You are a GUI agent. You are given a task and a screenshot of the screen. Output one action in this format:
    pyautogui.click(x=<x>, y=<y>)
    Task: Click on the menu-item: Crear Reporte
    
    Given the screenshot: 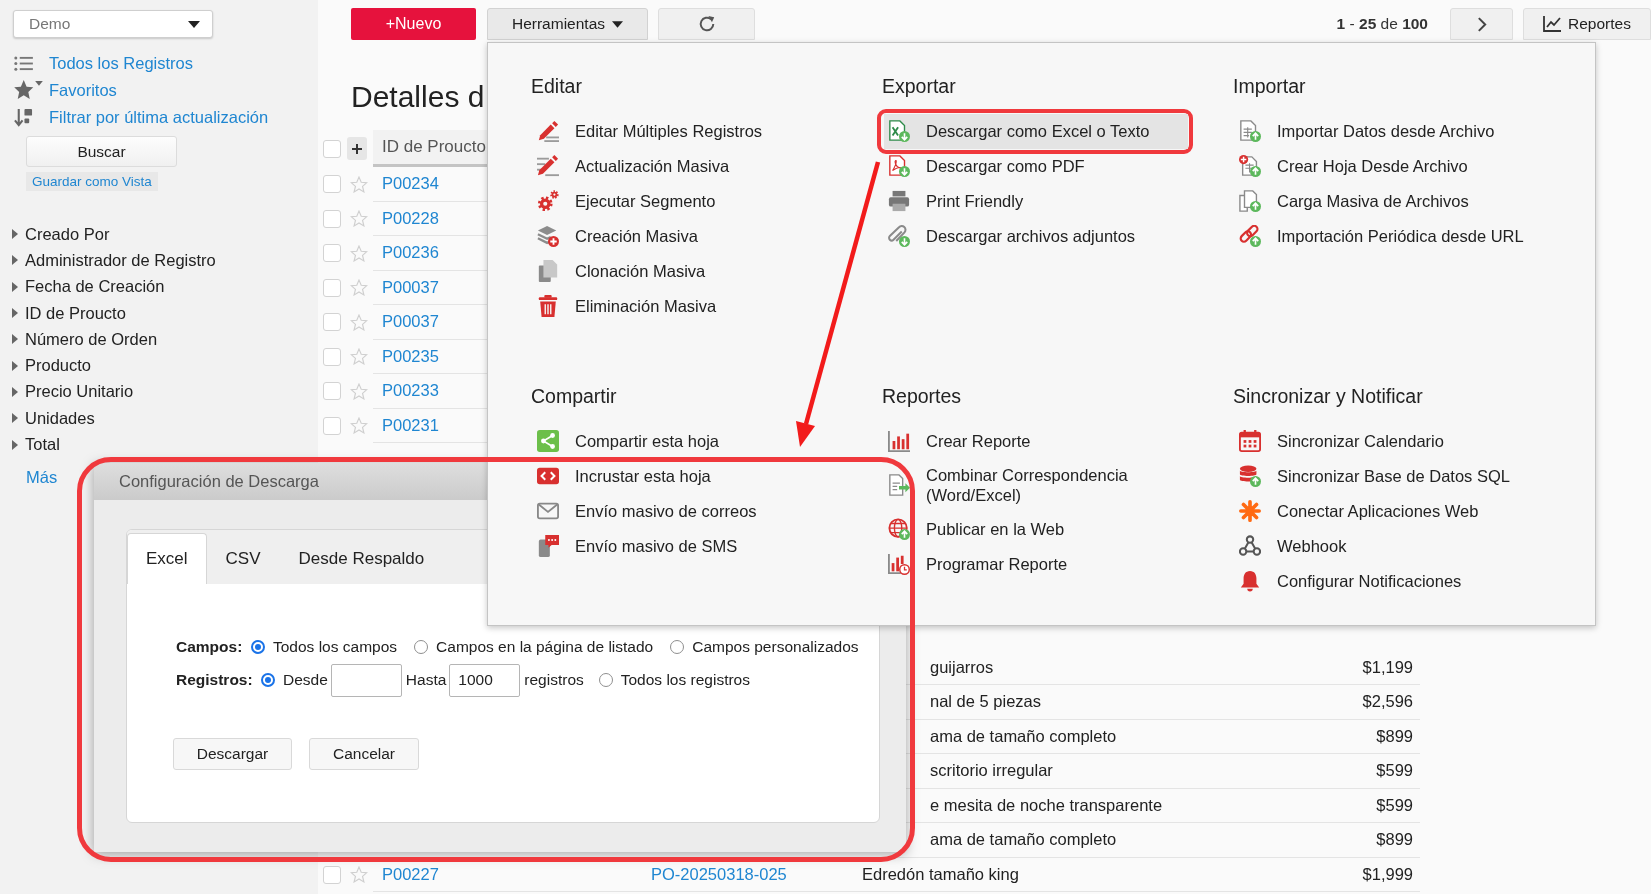 What is the action you would take?
    pyautogui.click(x=1036, y=441)
    